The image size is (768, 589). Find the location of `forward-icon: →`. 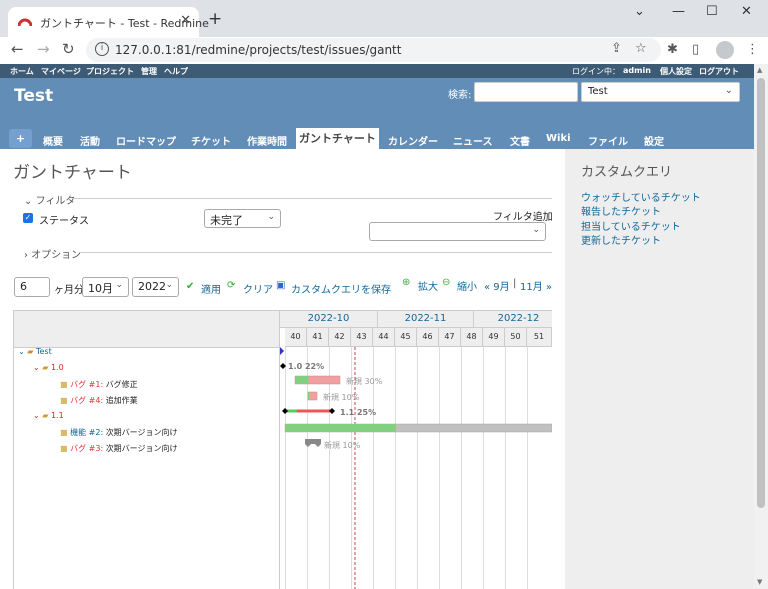

forward-icon: → is located at coordinates (43, 49).